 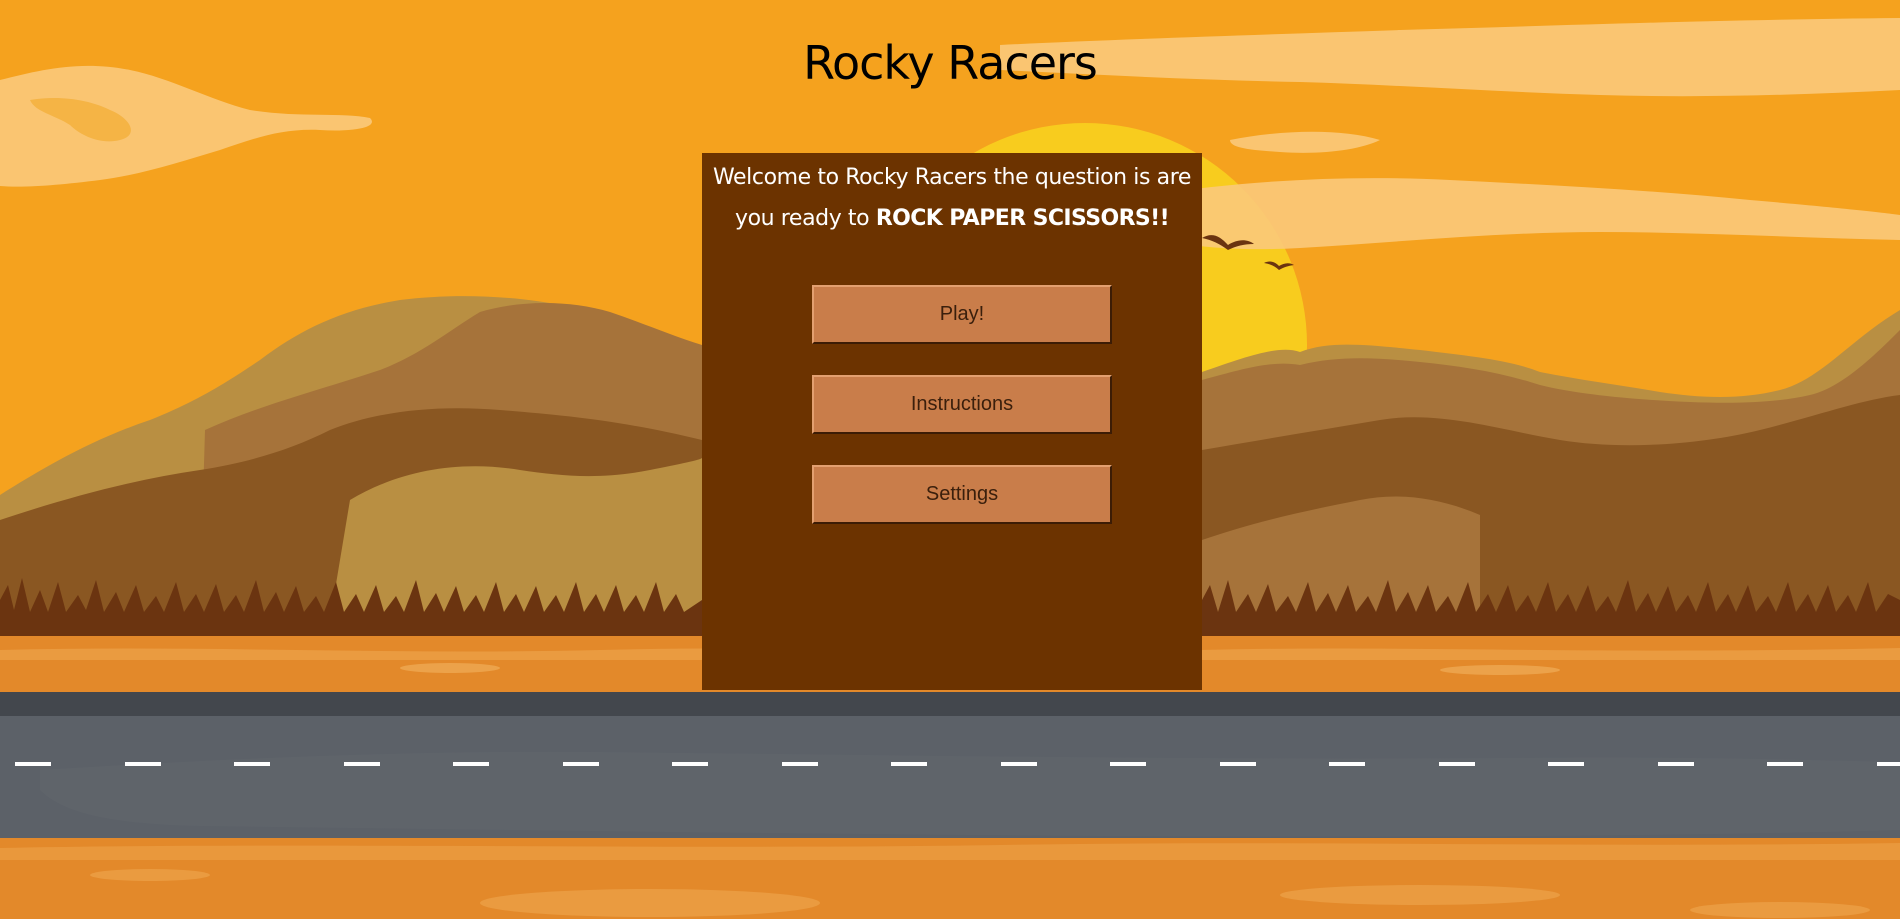 What do you see at coordinates (962, 314) in the screenshot?
I see `play-button: Play!` at bounding box center [962, 314].